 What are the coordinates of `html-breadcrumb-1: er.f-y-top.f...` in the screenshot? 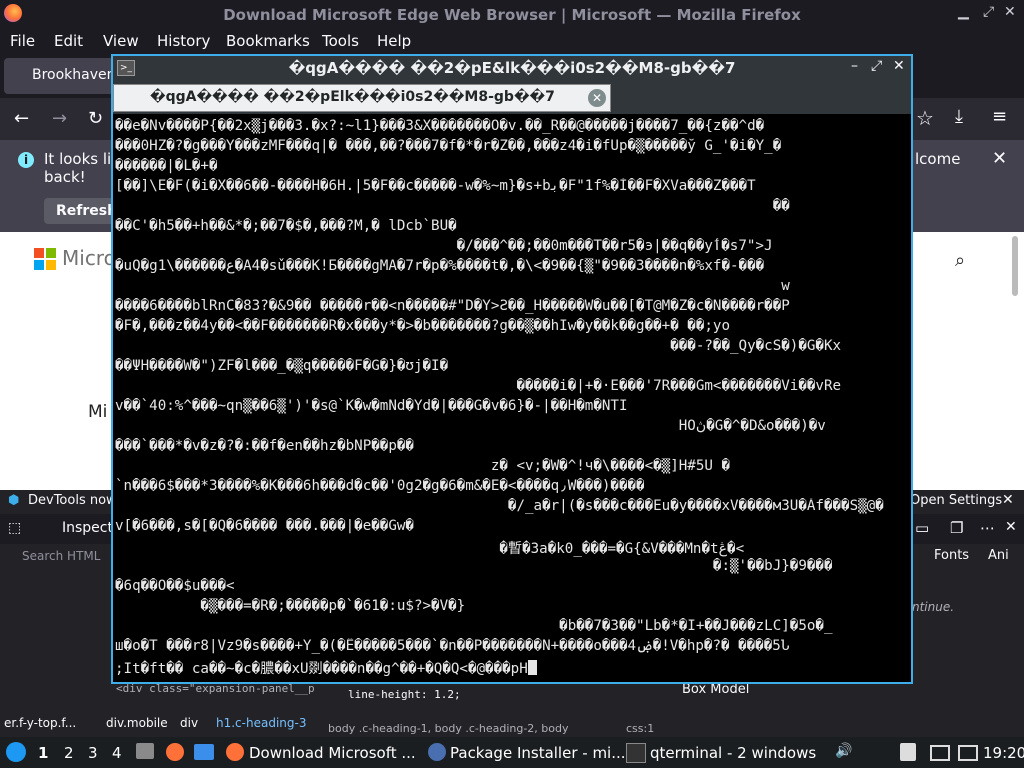 It's located at (40, 723).